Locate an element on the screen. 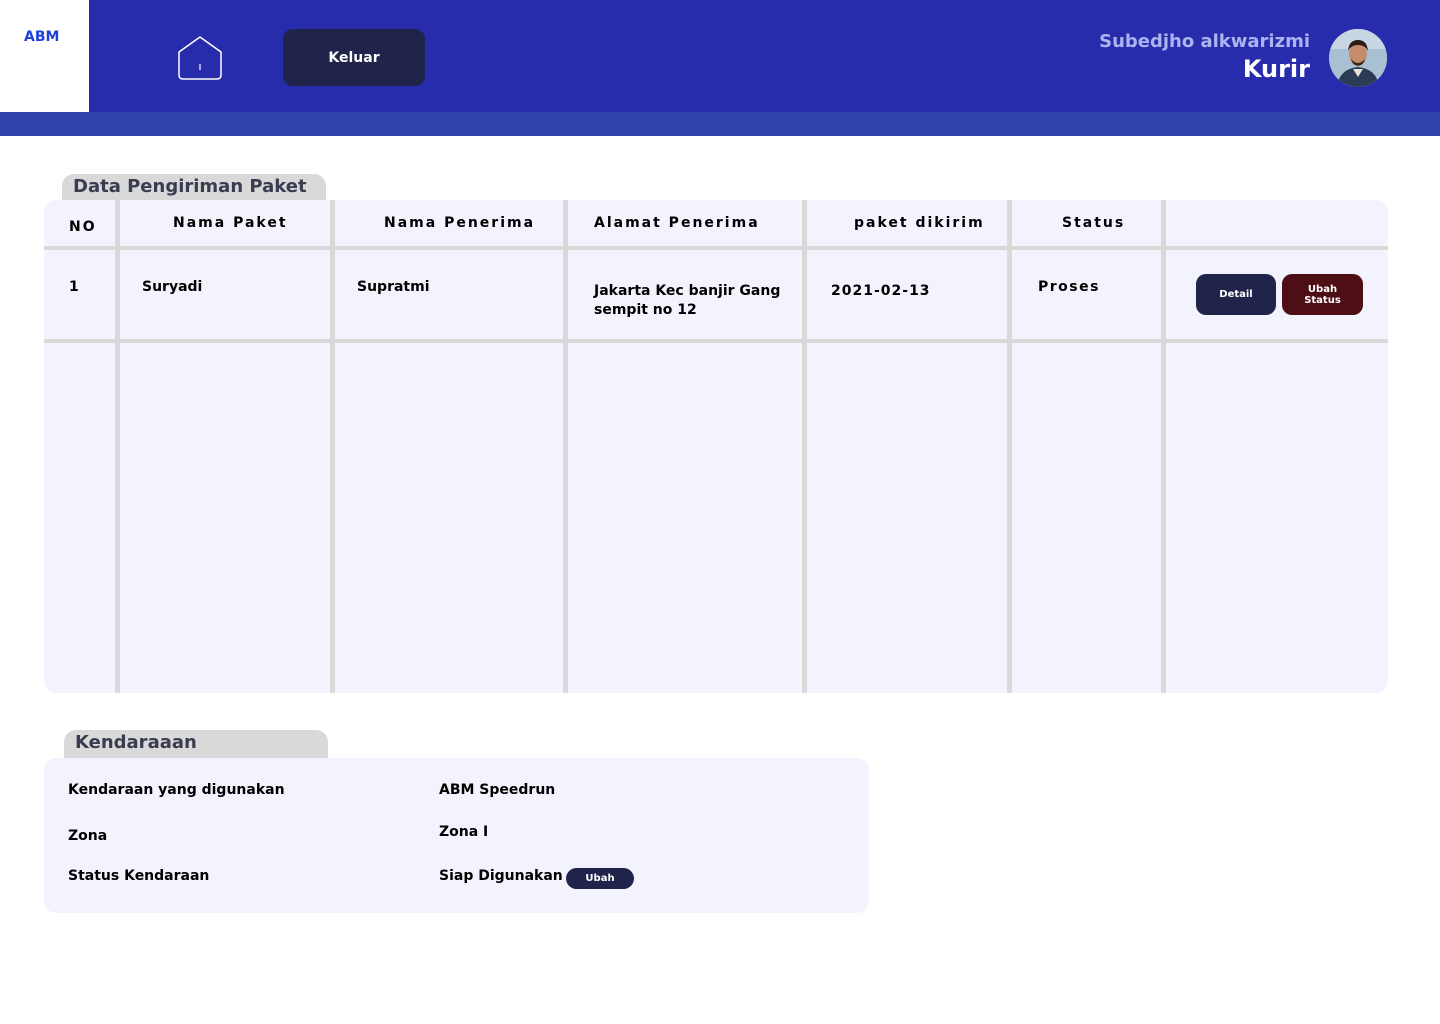  home-icon is located at coordinates (200, 58).